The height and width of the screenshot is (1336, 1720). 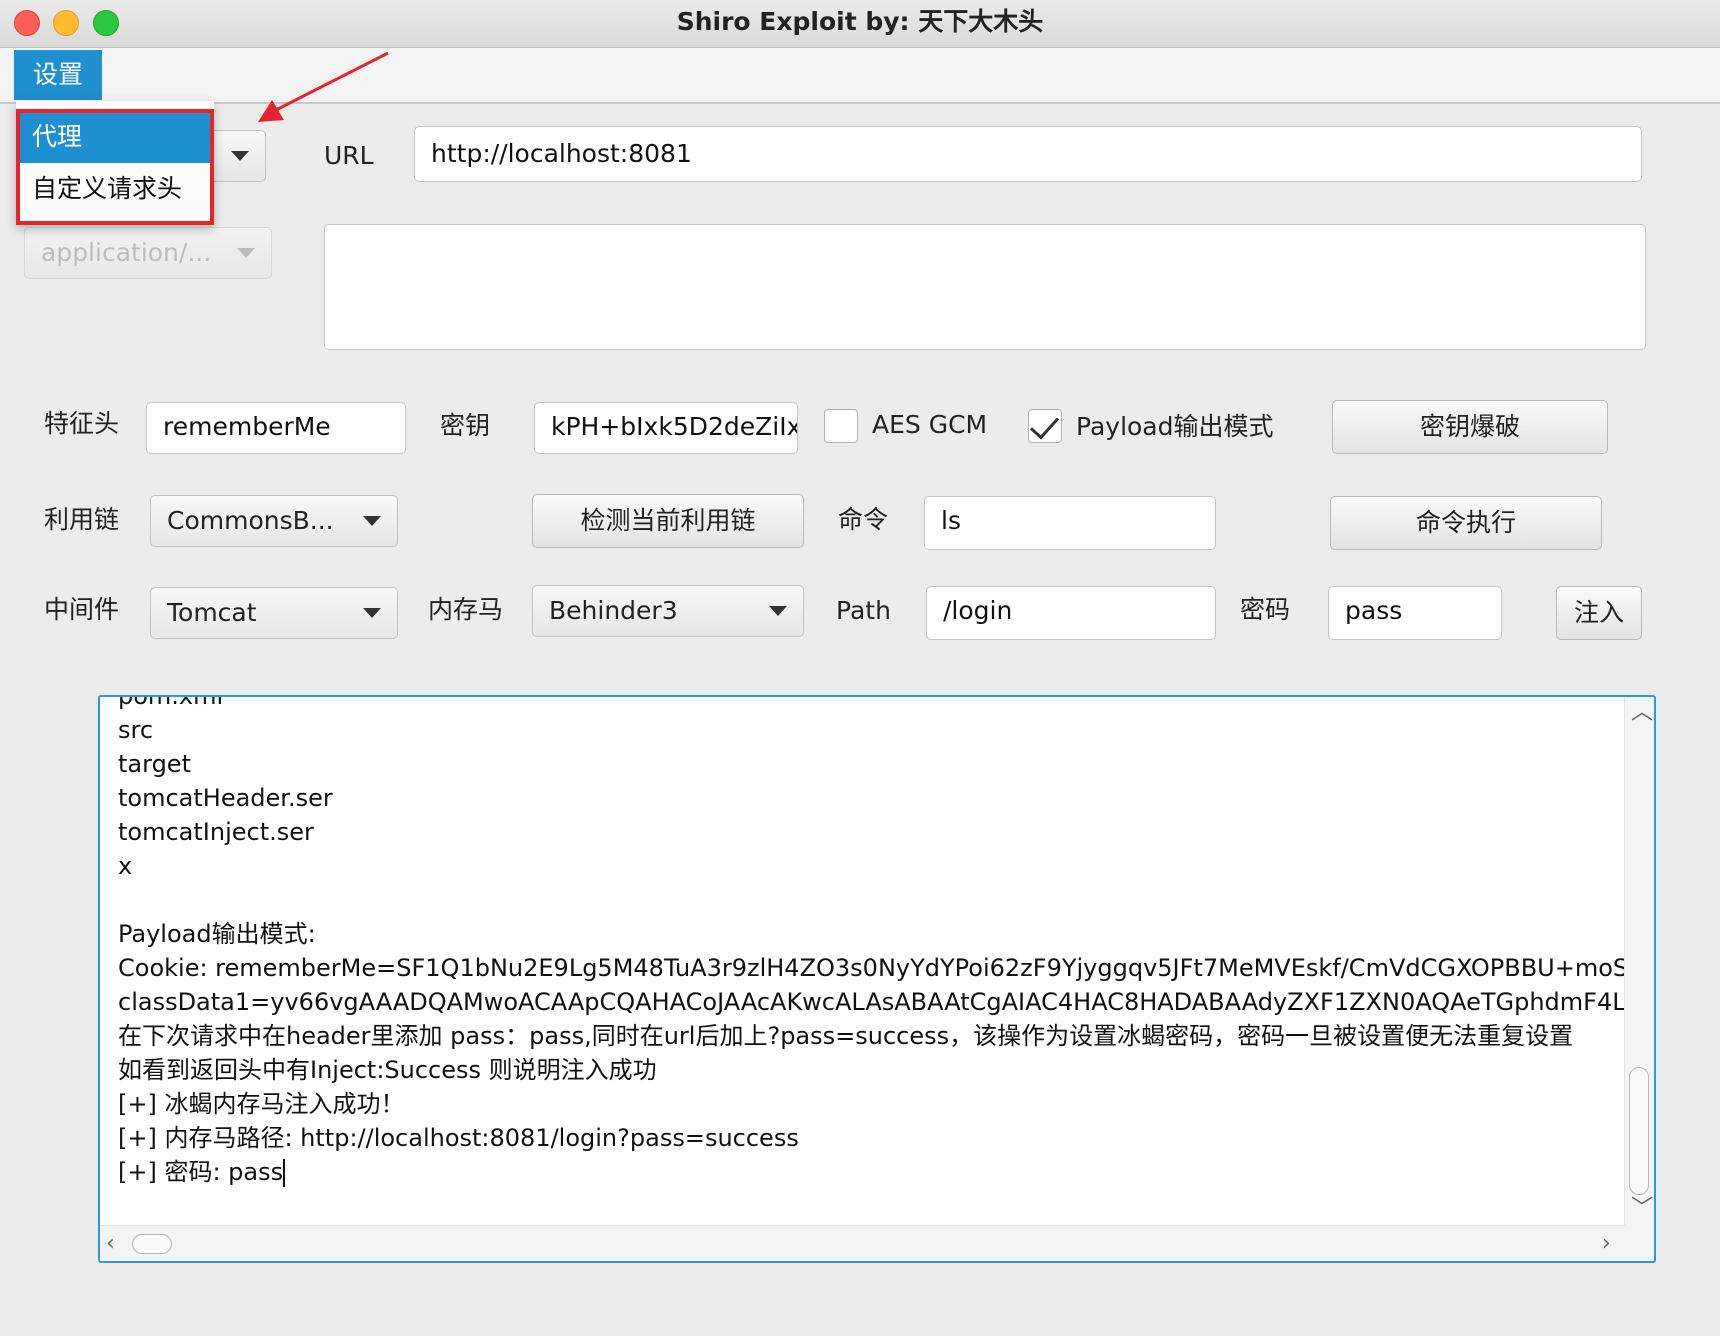 What do you see at coordinates (668, 521) in the screenshot?
I see `detect-chain-button: 检测当前利用链` at bounding box center [668, 521].